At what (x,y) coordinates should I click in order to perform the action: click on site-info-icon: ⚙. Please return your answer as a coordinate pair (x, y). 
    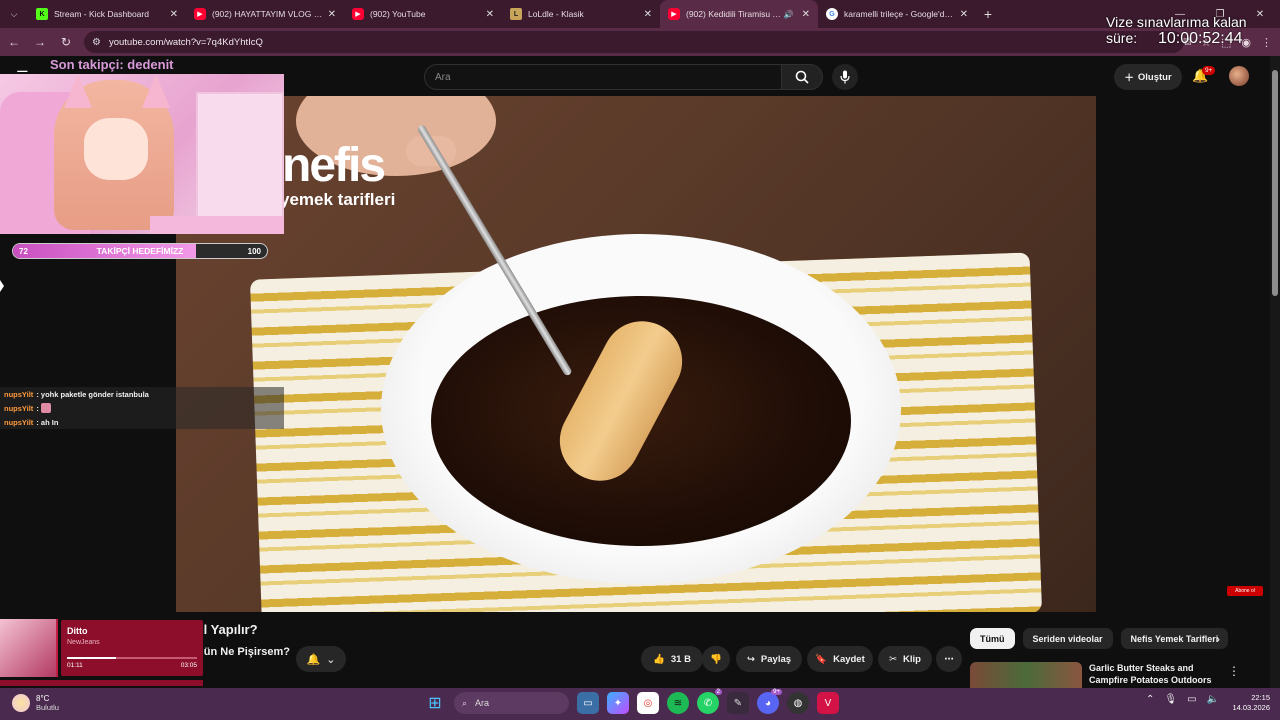
    Looking at the image, I should click on (96, 42).